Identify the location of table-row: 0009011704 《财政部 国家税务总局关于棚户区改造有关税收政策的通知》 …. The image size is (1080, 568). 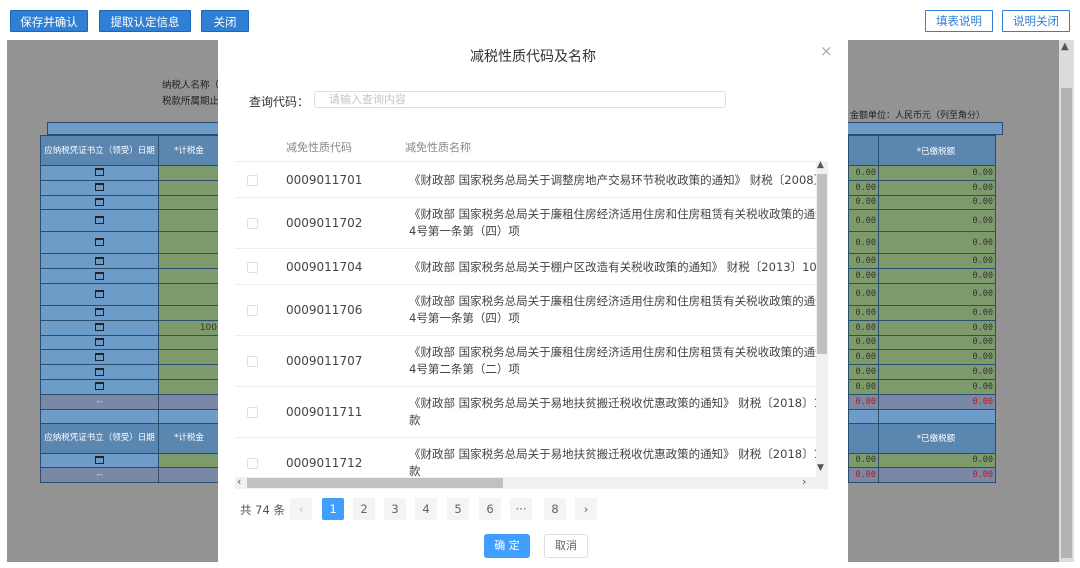
(526, 267).